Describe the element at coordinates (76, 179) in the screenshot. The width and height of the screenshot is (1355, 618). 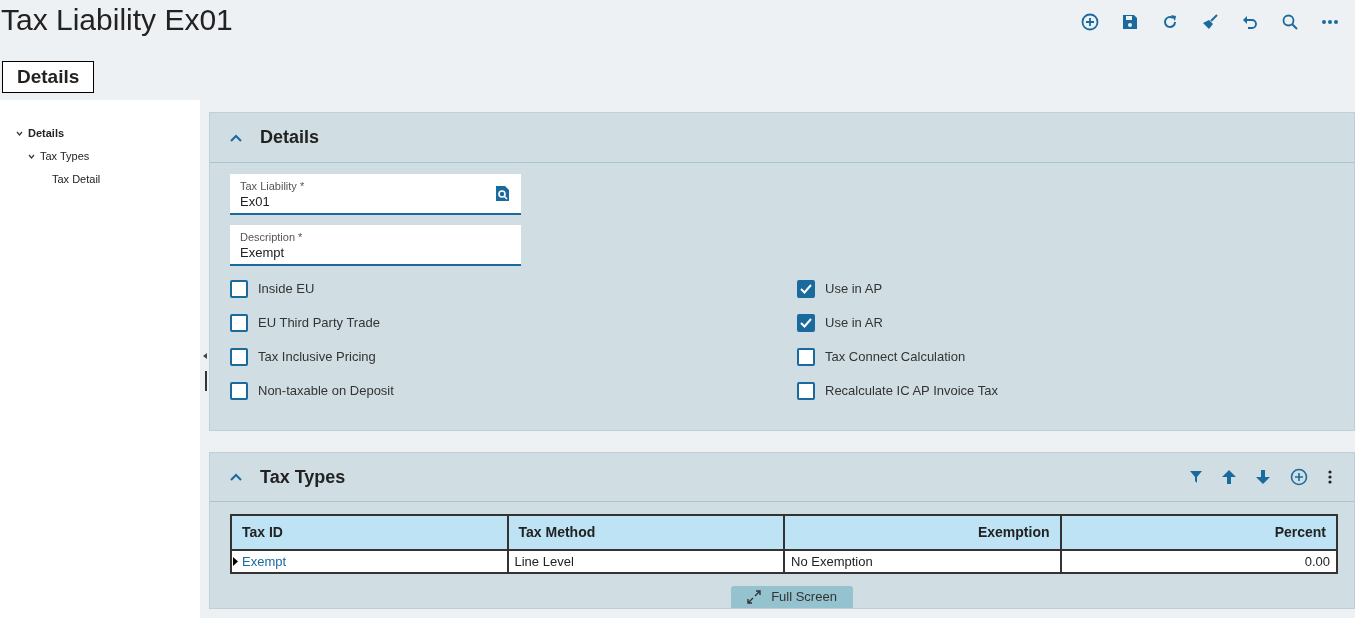
I see `tree-item: Tax Detail` at that location.